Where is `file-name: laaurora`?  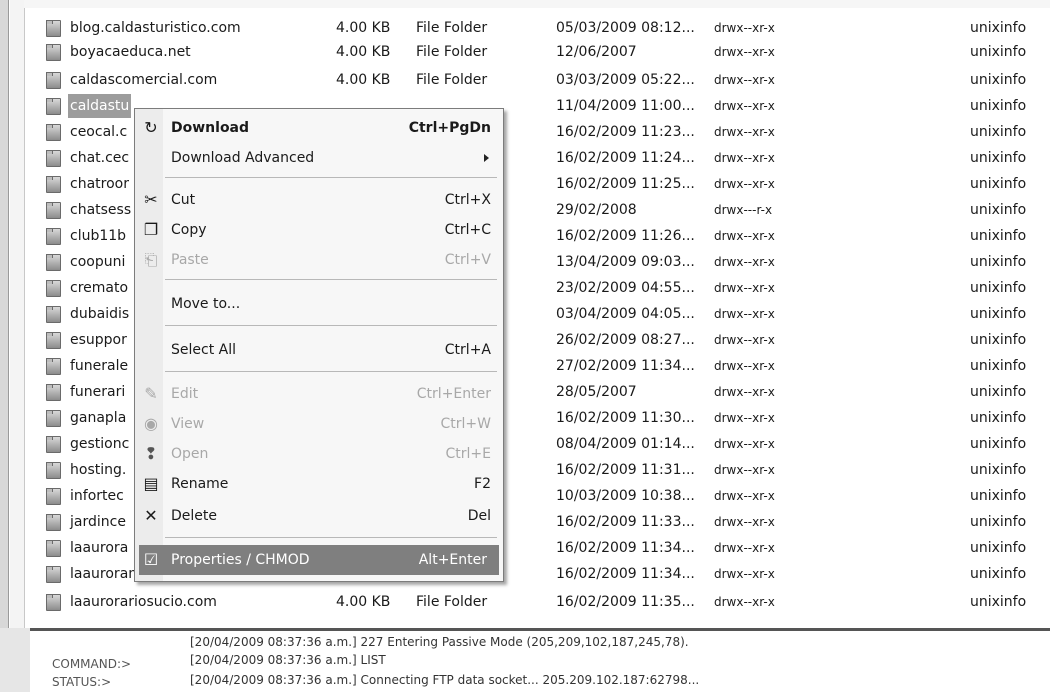 file-name: laaurora is located at coordinates (99, 548).